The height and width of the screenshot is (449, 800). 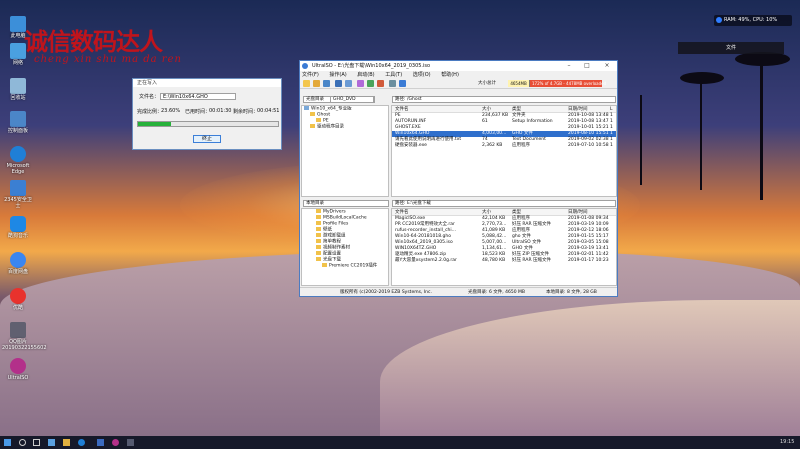 I want to click on start-icon, so click(x=7, y=442).